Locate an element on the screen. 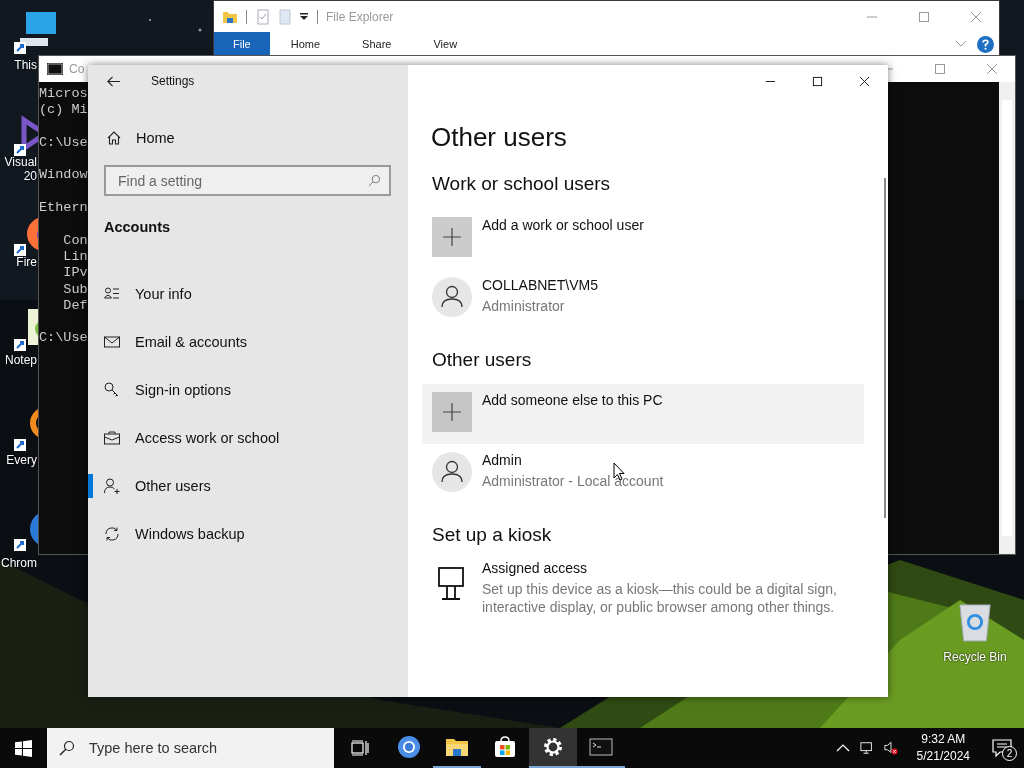 The height and width of the screenshot is (768, 1024). terminal-icon is located at coordinates (601, 747).